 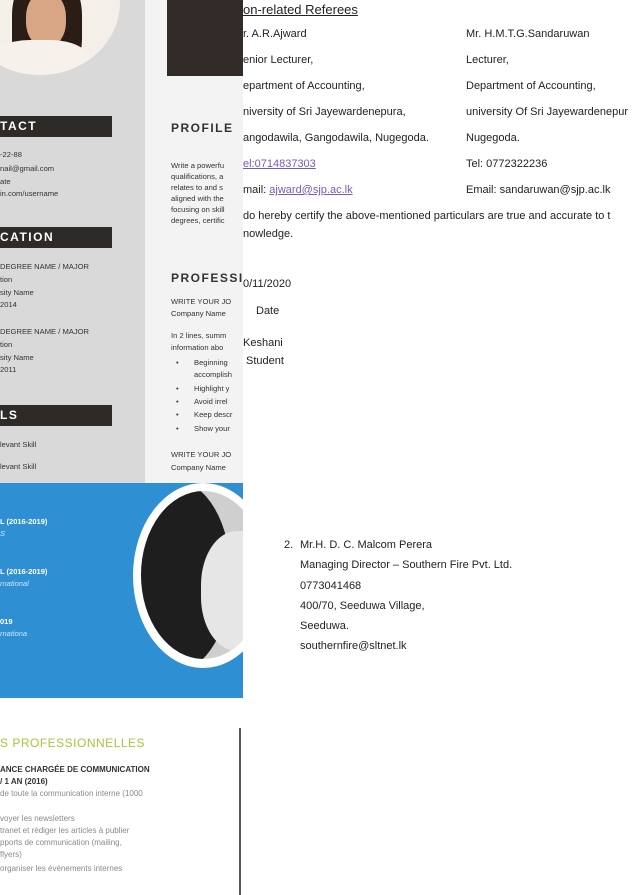 What do you see at coordinates (547, 112) in the screenshot?
I see `referee2-university: university Of Sri Jayewardenepur` at bounding box center [547, 112].